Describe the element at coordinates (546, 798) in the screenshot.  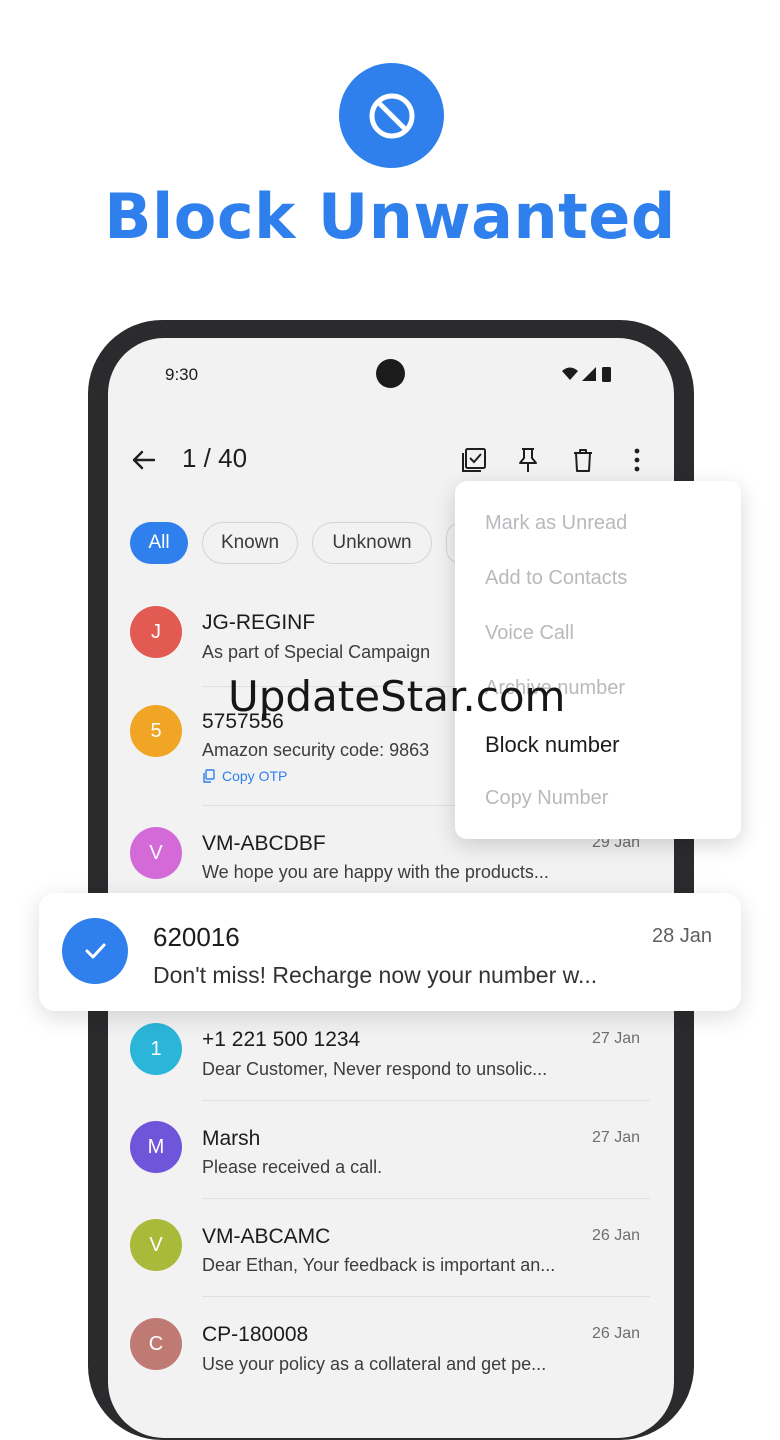
I see `menu-item-copy-number: Copy Number` at that location.